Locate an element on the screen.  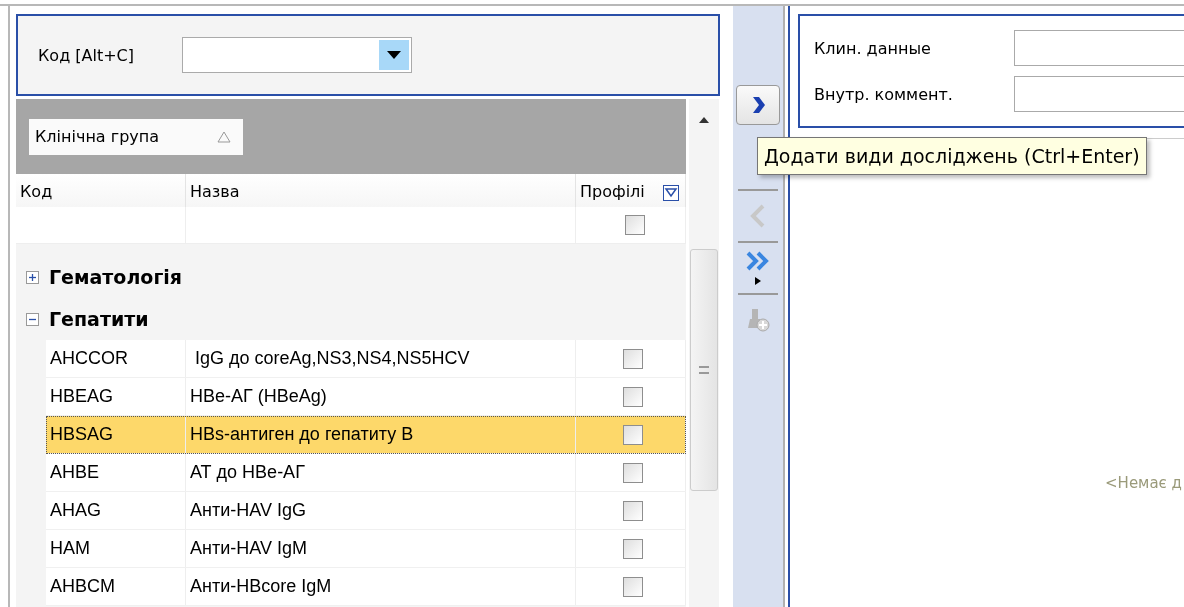
flask-icon is located at coordinates (758, 320).